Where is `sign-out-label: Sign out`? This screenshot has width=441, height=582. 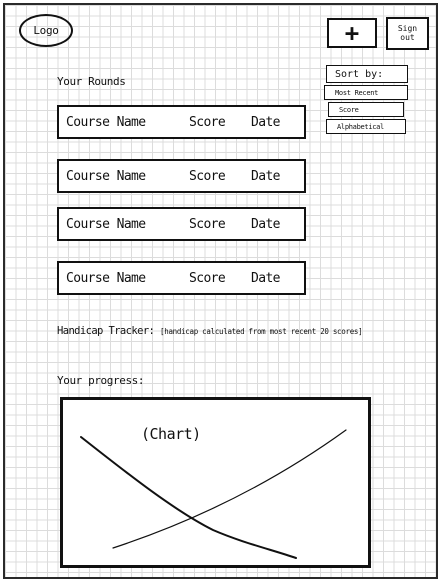
sign-out-label: Sign out is located at coordinates (407, 32).